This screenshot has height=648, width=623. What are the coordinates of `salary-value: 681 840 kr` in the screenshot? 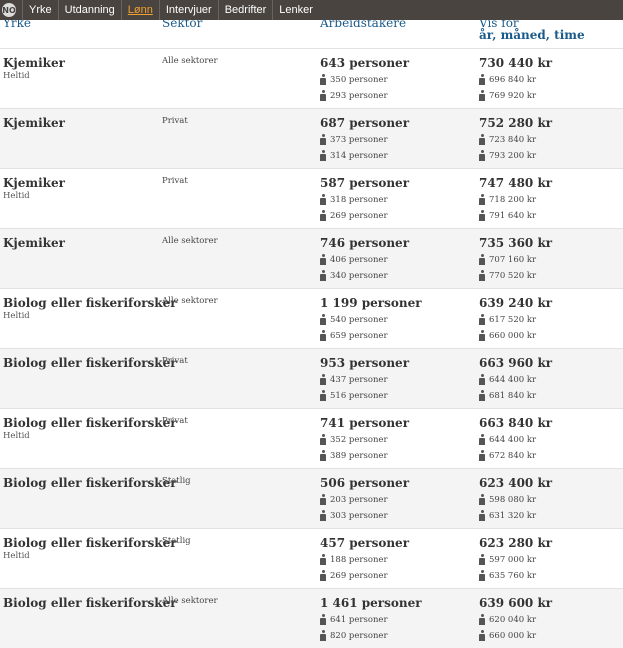 It's located at (513, 395).